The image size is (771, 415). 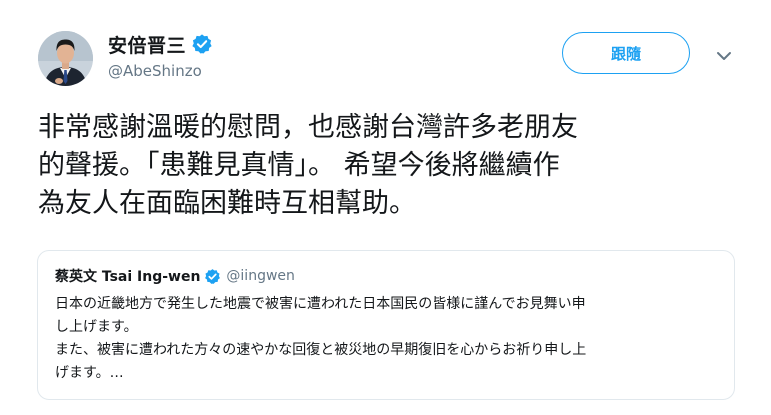 I want to click on avatar, so click(x=65, y=58).